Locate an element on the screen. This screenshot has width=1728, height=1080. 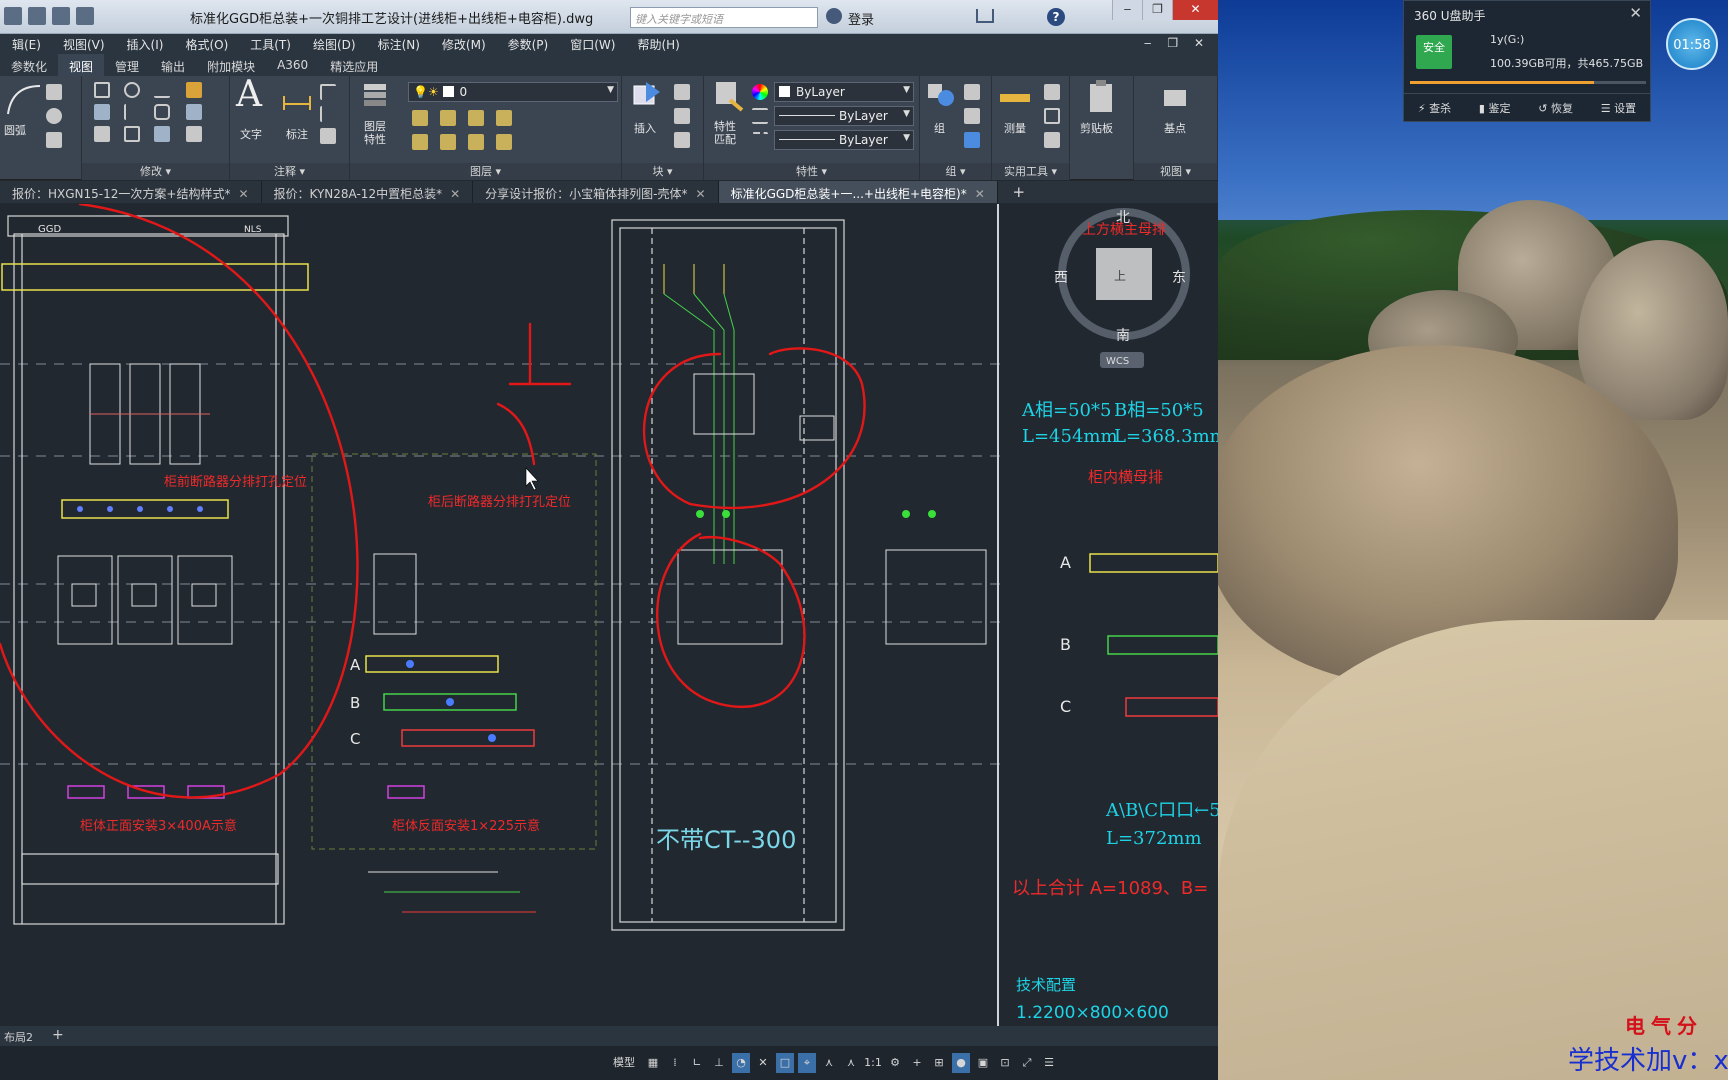
leader-icon is located at coordinates (328, 92).